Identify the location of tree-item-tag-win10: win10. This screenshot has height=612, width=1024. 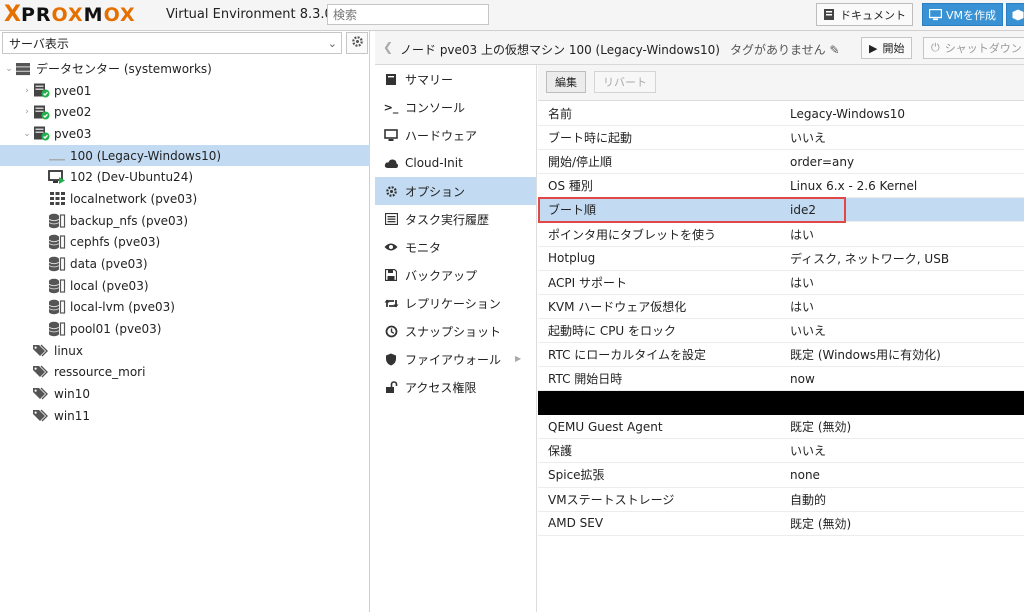
(185, 394).